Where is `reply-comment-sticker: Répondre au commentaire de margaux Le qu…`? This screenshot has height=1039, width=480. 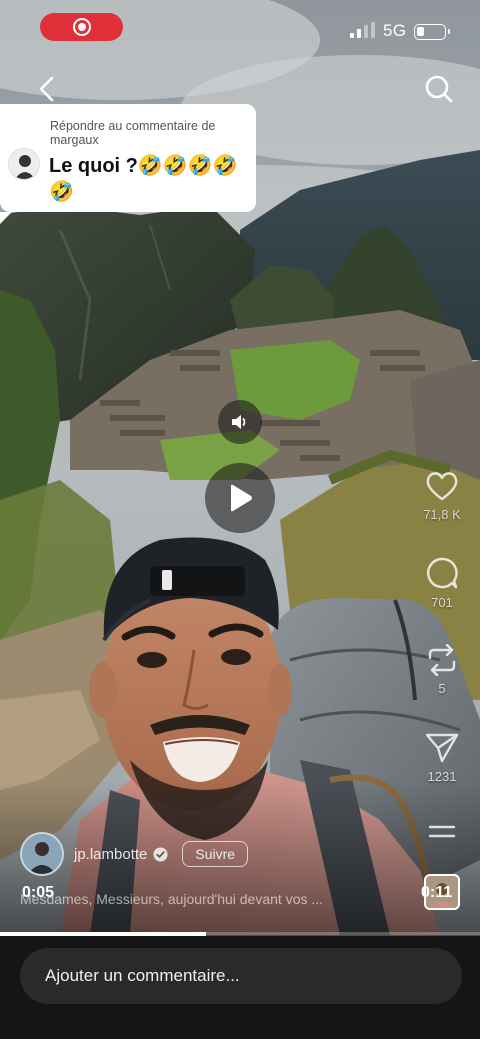
reply-comment-sticker: Répondre au commentaire de margaux Le qu… is located at coordinates (128, 164).